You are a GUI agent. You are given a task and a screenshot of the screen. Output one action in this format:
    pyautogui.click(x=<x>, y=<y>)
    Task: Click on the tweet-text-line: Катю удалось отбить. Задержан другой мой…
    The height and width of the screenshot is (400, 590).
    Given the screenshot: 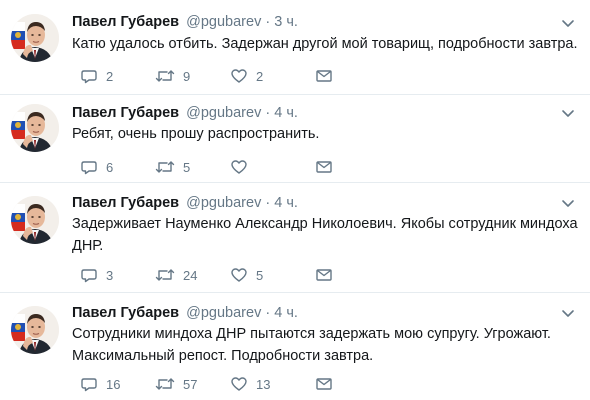 What is the action you would take?
    pyautogui.click(x=325, y=44)
    